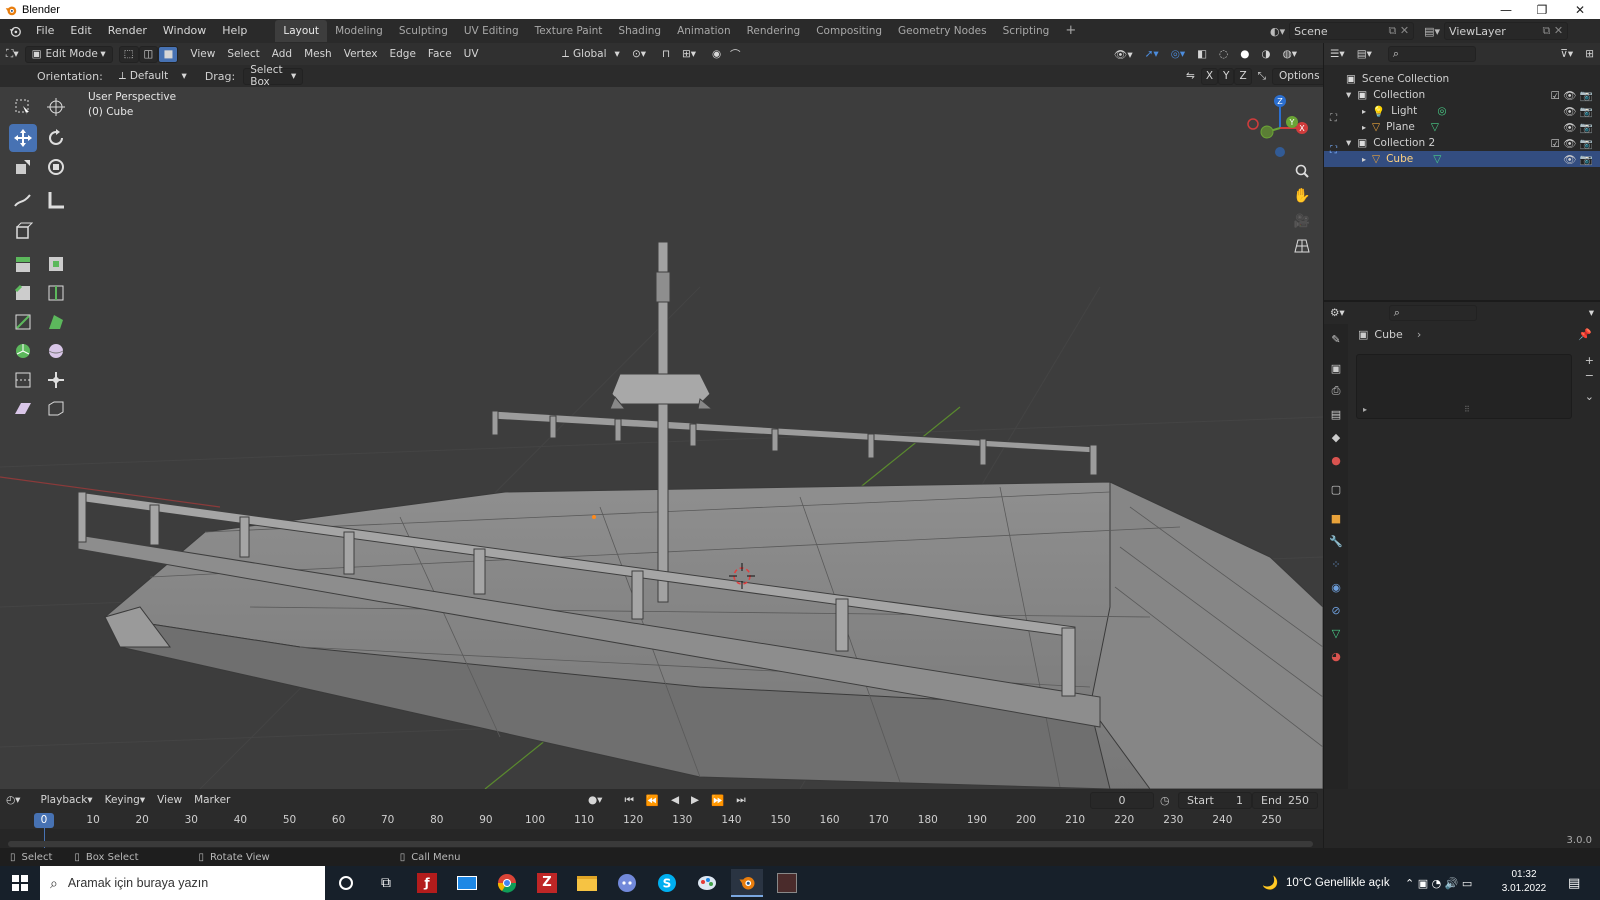  Describe the element at coordinates (1572, 143) in the screenshot. I see `collection-2-visibility-icons: ☑ 👁 📷` at that location.